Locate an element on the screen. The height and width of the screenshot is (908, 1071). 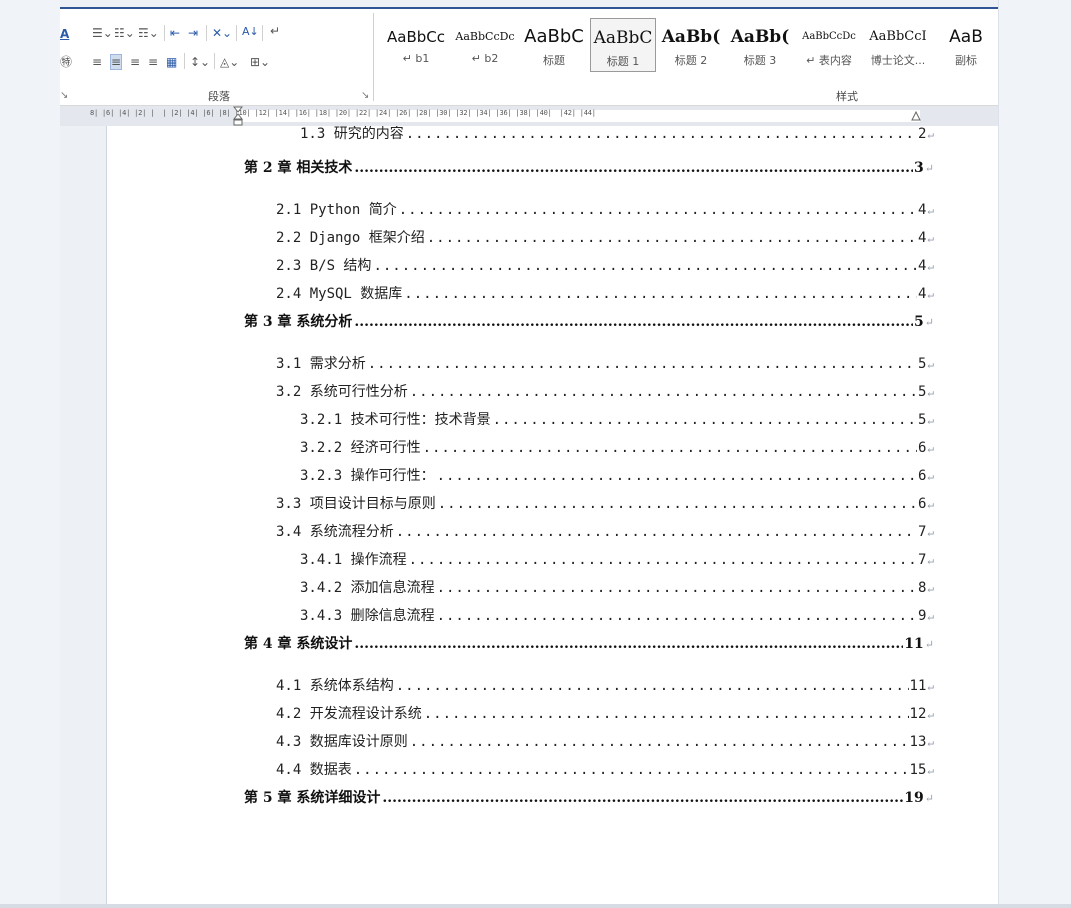
toc-entry-text: 第 4 章 系统设计 is located at coordinates (298, 644).